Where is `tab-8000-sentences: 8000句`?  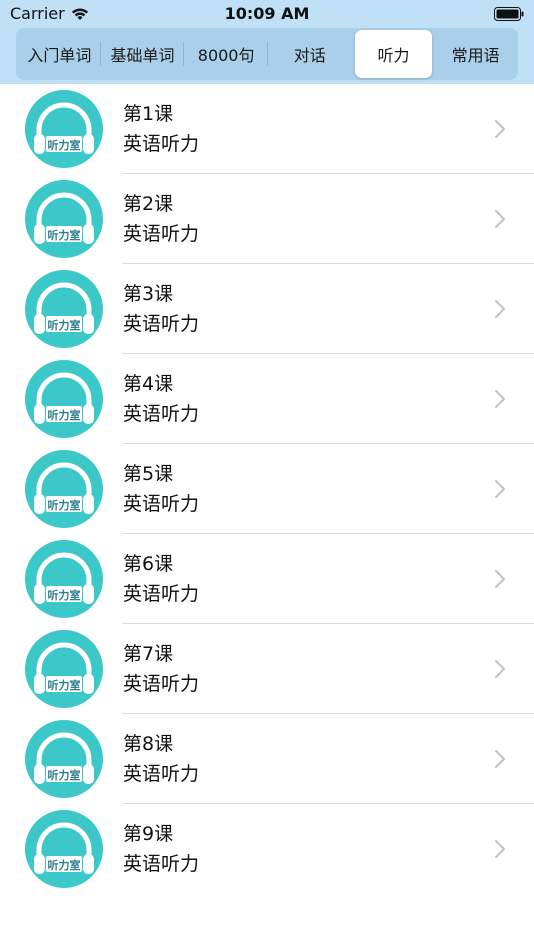
tab-8000-sentences: 8000句 is located at coordinates (226, 54).